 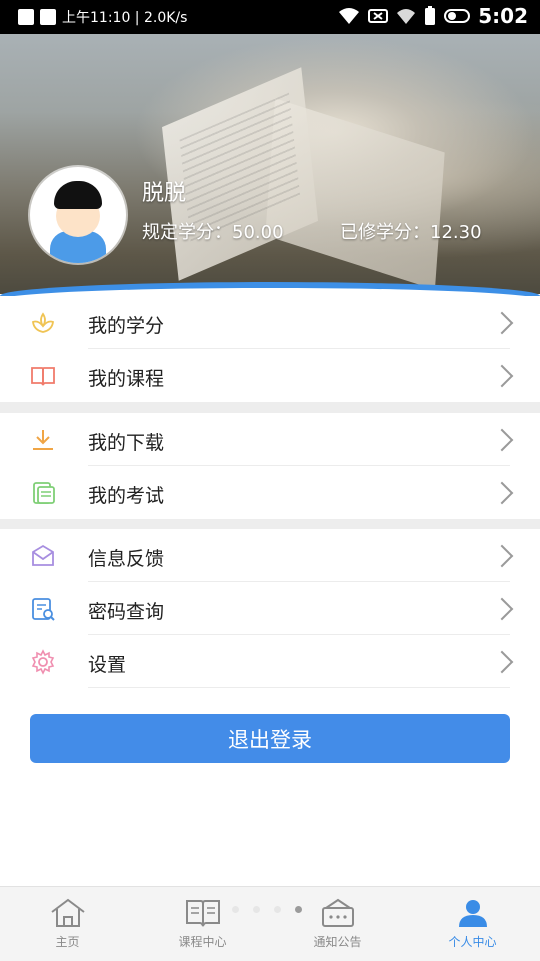 I want to click on bottom-tab-bar: 主页 课程中心 通知公告 个人中心, so click(x=270, y=923).